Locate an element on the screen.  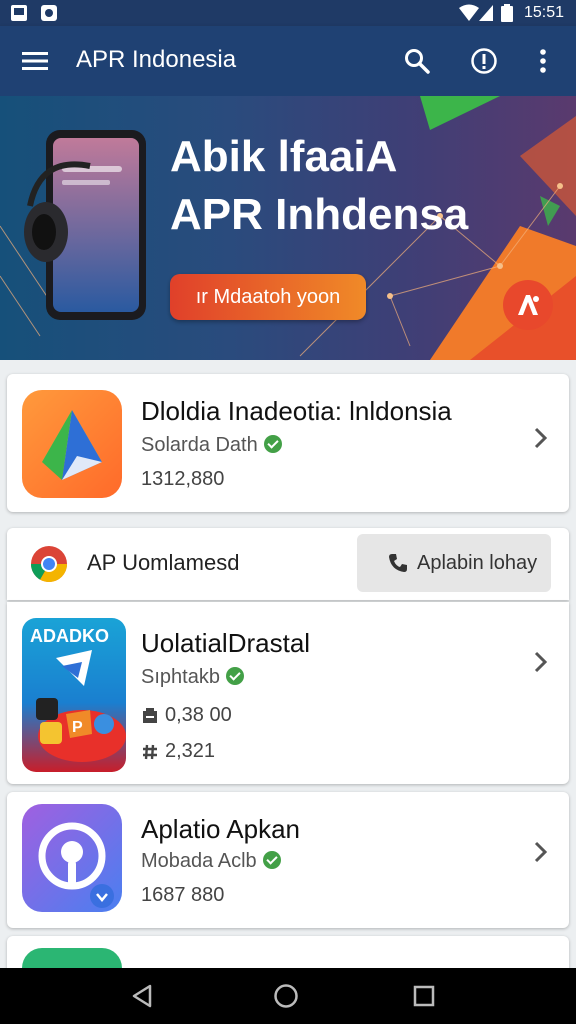
info-icon is located at coordinates (484, 61).